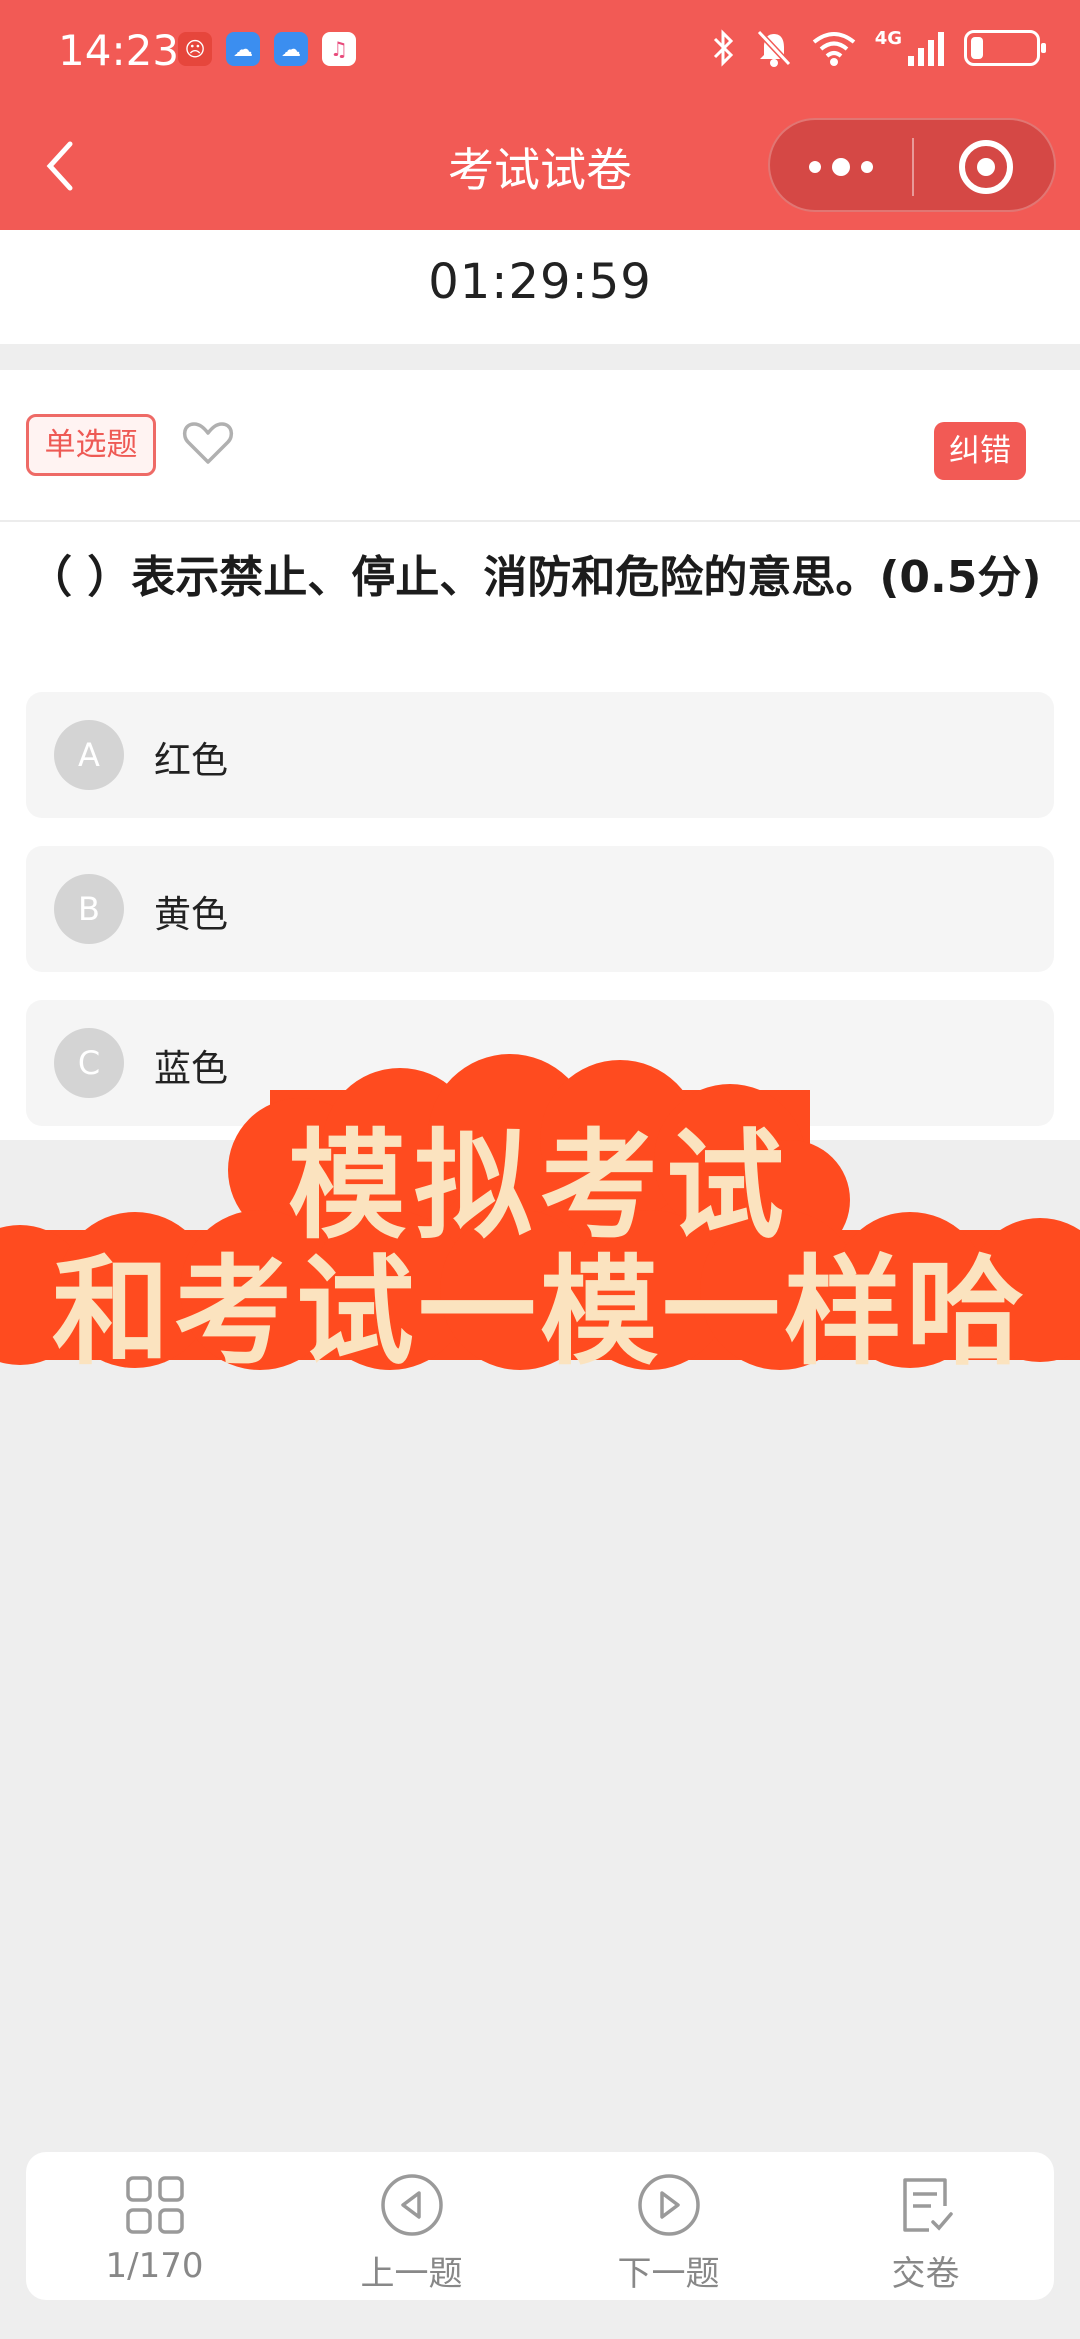 Image resolution: width=1080 pixels, height=2339 pixels. I want to click on target-close-icon, so click(986, 167).